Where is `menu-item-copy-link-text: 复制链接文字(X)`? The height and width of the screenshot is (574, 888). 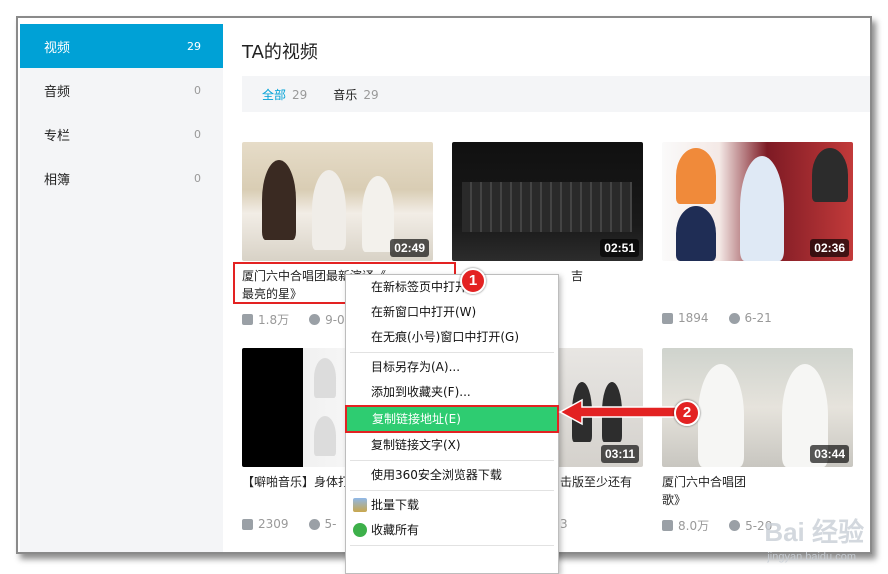 menu-item-copy-link-text: 复制链接文字(X) is located at coordinates (452, 445).